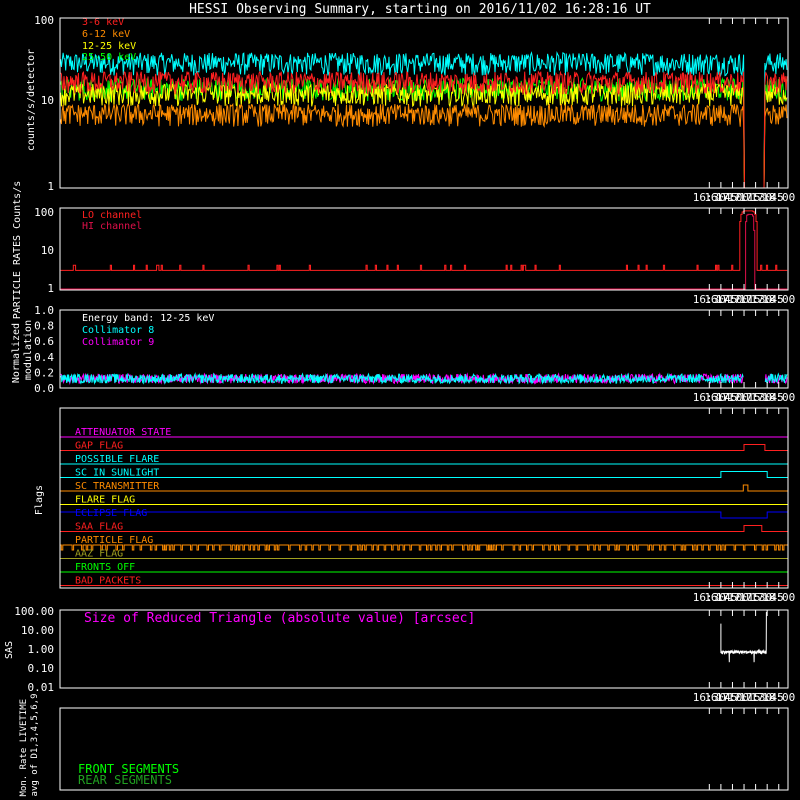 The height and width of the screenshot is (800, 800). What do you see at coordinates (39, 500) in the screenshot?
I see `flags-ylabel: Flags` at bounding box center [39, 500].